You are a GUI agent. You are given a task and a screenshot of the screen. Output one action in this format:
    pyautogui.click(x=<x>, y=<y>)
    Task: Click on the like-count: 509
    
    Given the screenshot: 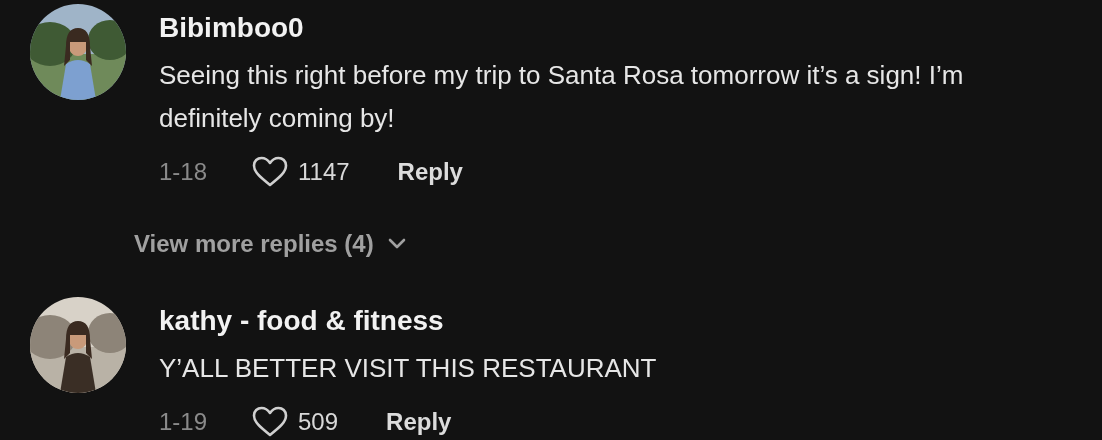 What is the action you would take?
    pyautogui.click(x=318, y=422)
    